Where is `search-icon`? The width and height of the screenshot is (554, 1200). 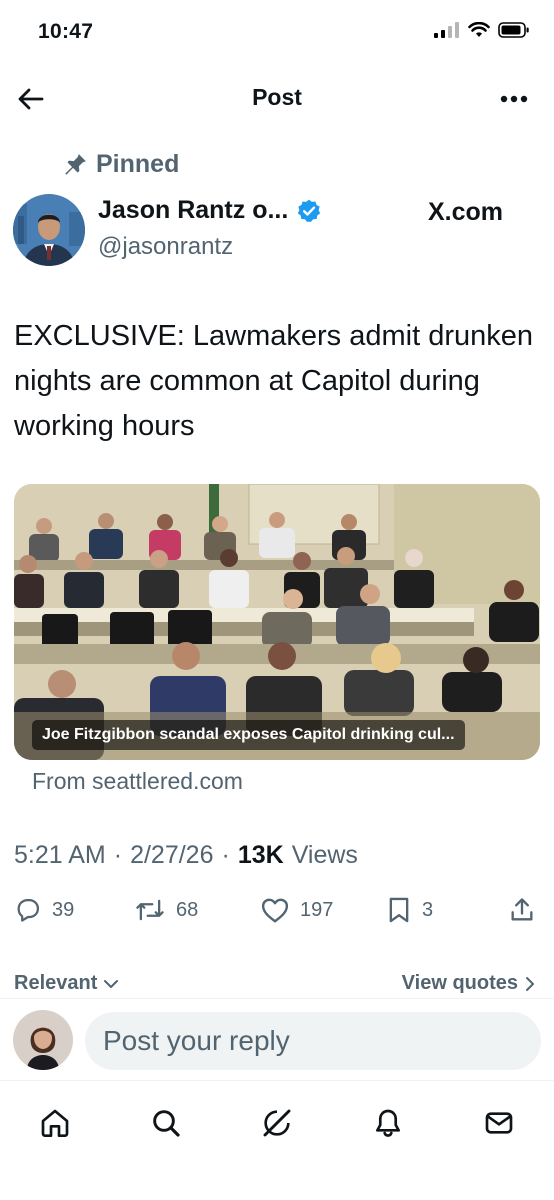
search-icon is located at coordinates (166, 1123).